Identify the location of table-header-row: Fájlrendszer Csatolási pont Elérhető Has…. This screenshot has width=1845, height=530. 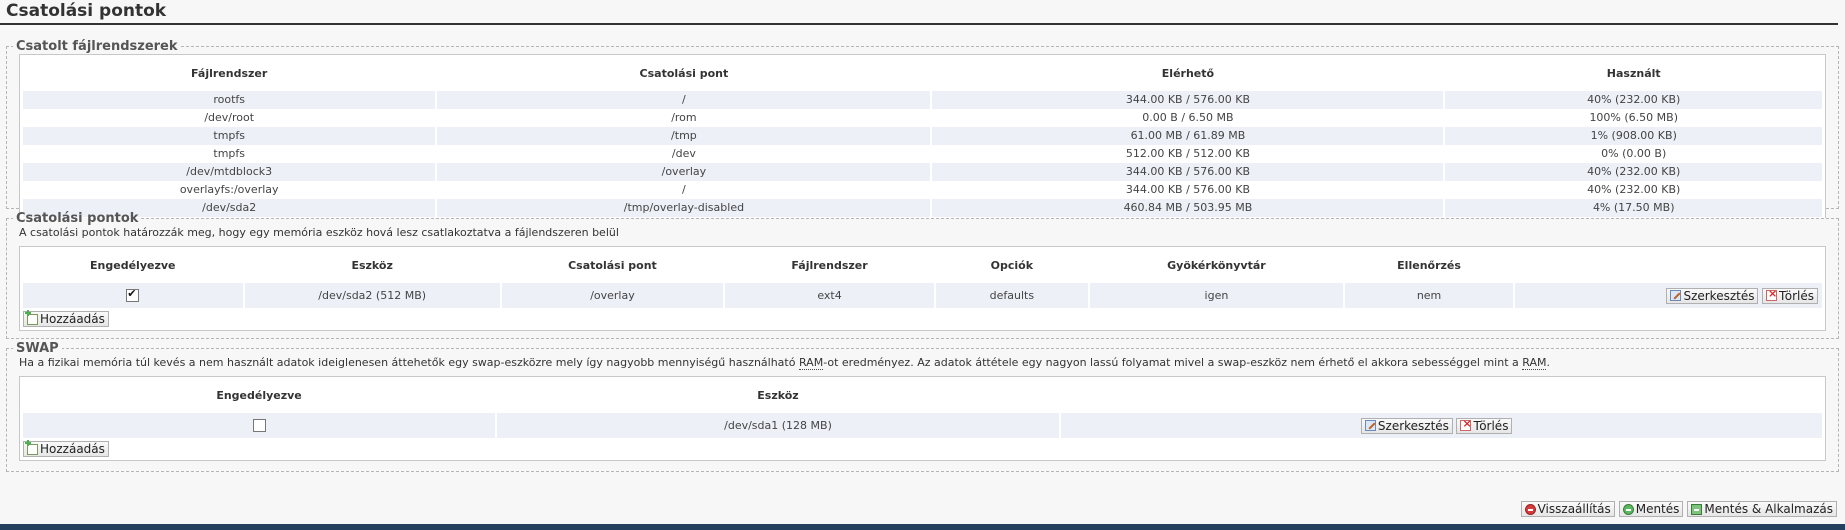
(922, 73).